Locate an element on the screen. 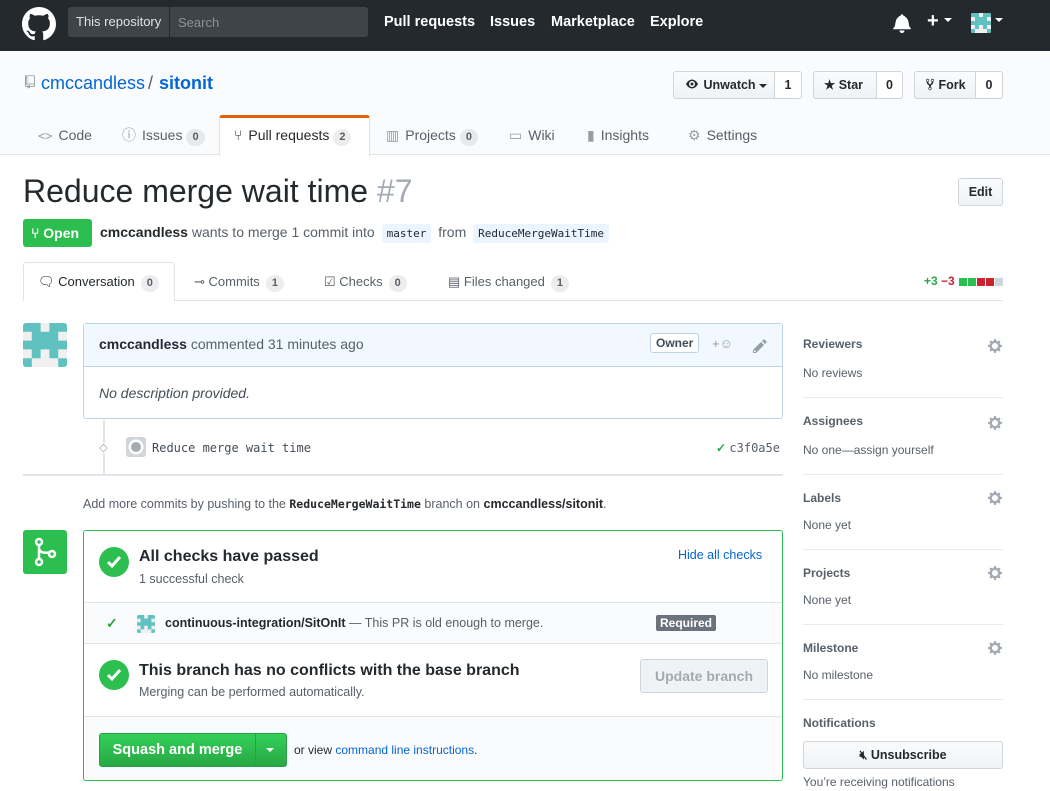  head-branch: ReduceMergeWaitTime is located at coordinates (541, 233).